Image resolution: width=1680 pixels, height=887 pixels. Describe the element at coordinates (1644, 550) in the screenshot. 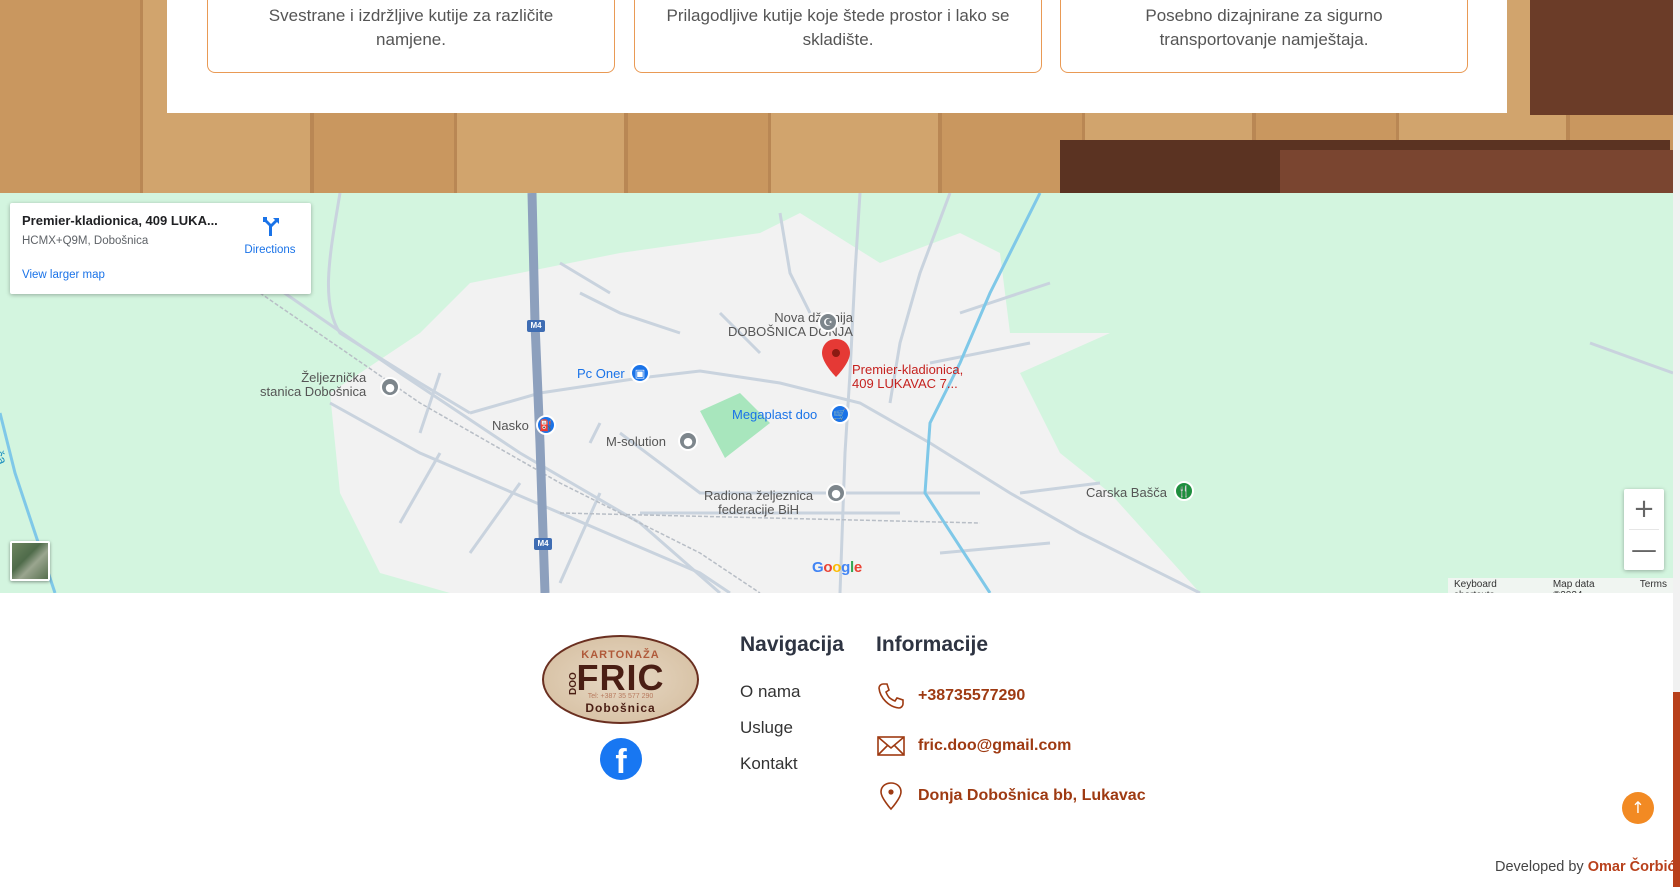

I see `zoom-out-button: —` at that location.